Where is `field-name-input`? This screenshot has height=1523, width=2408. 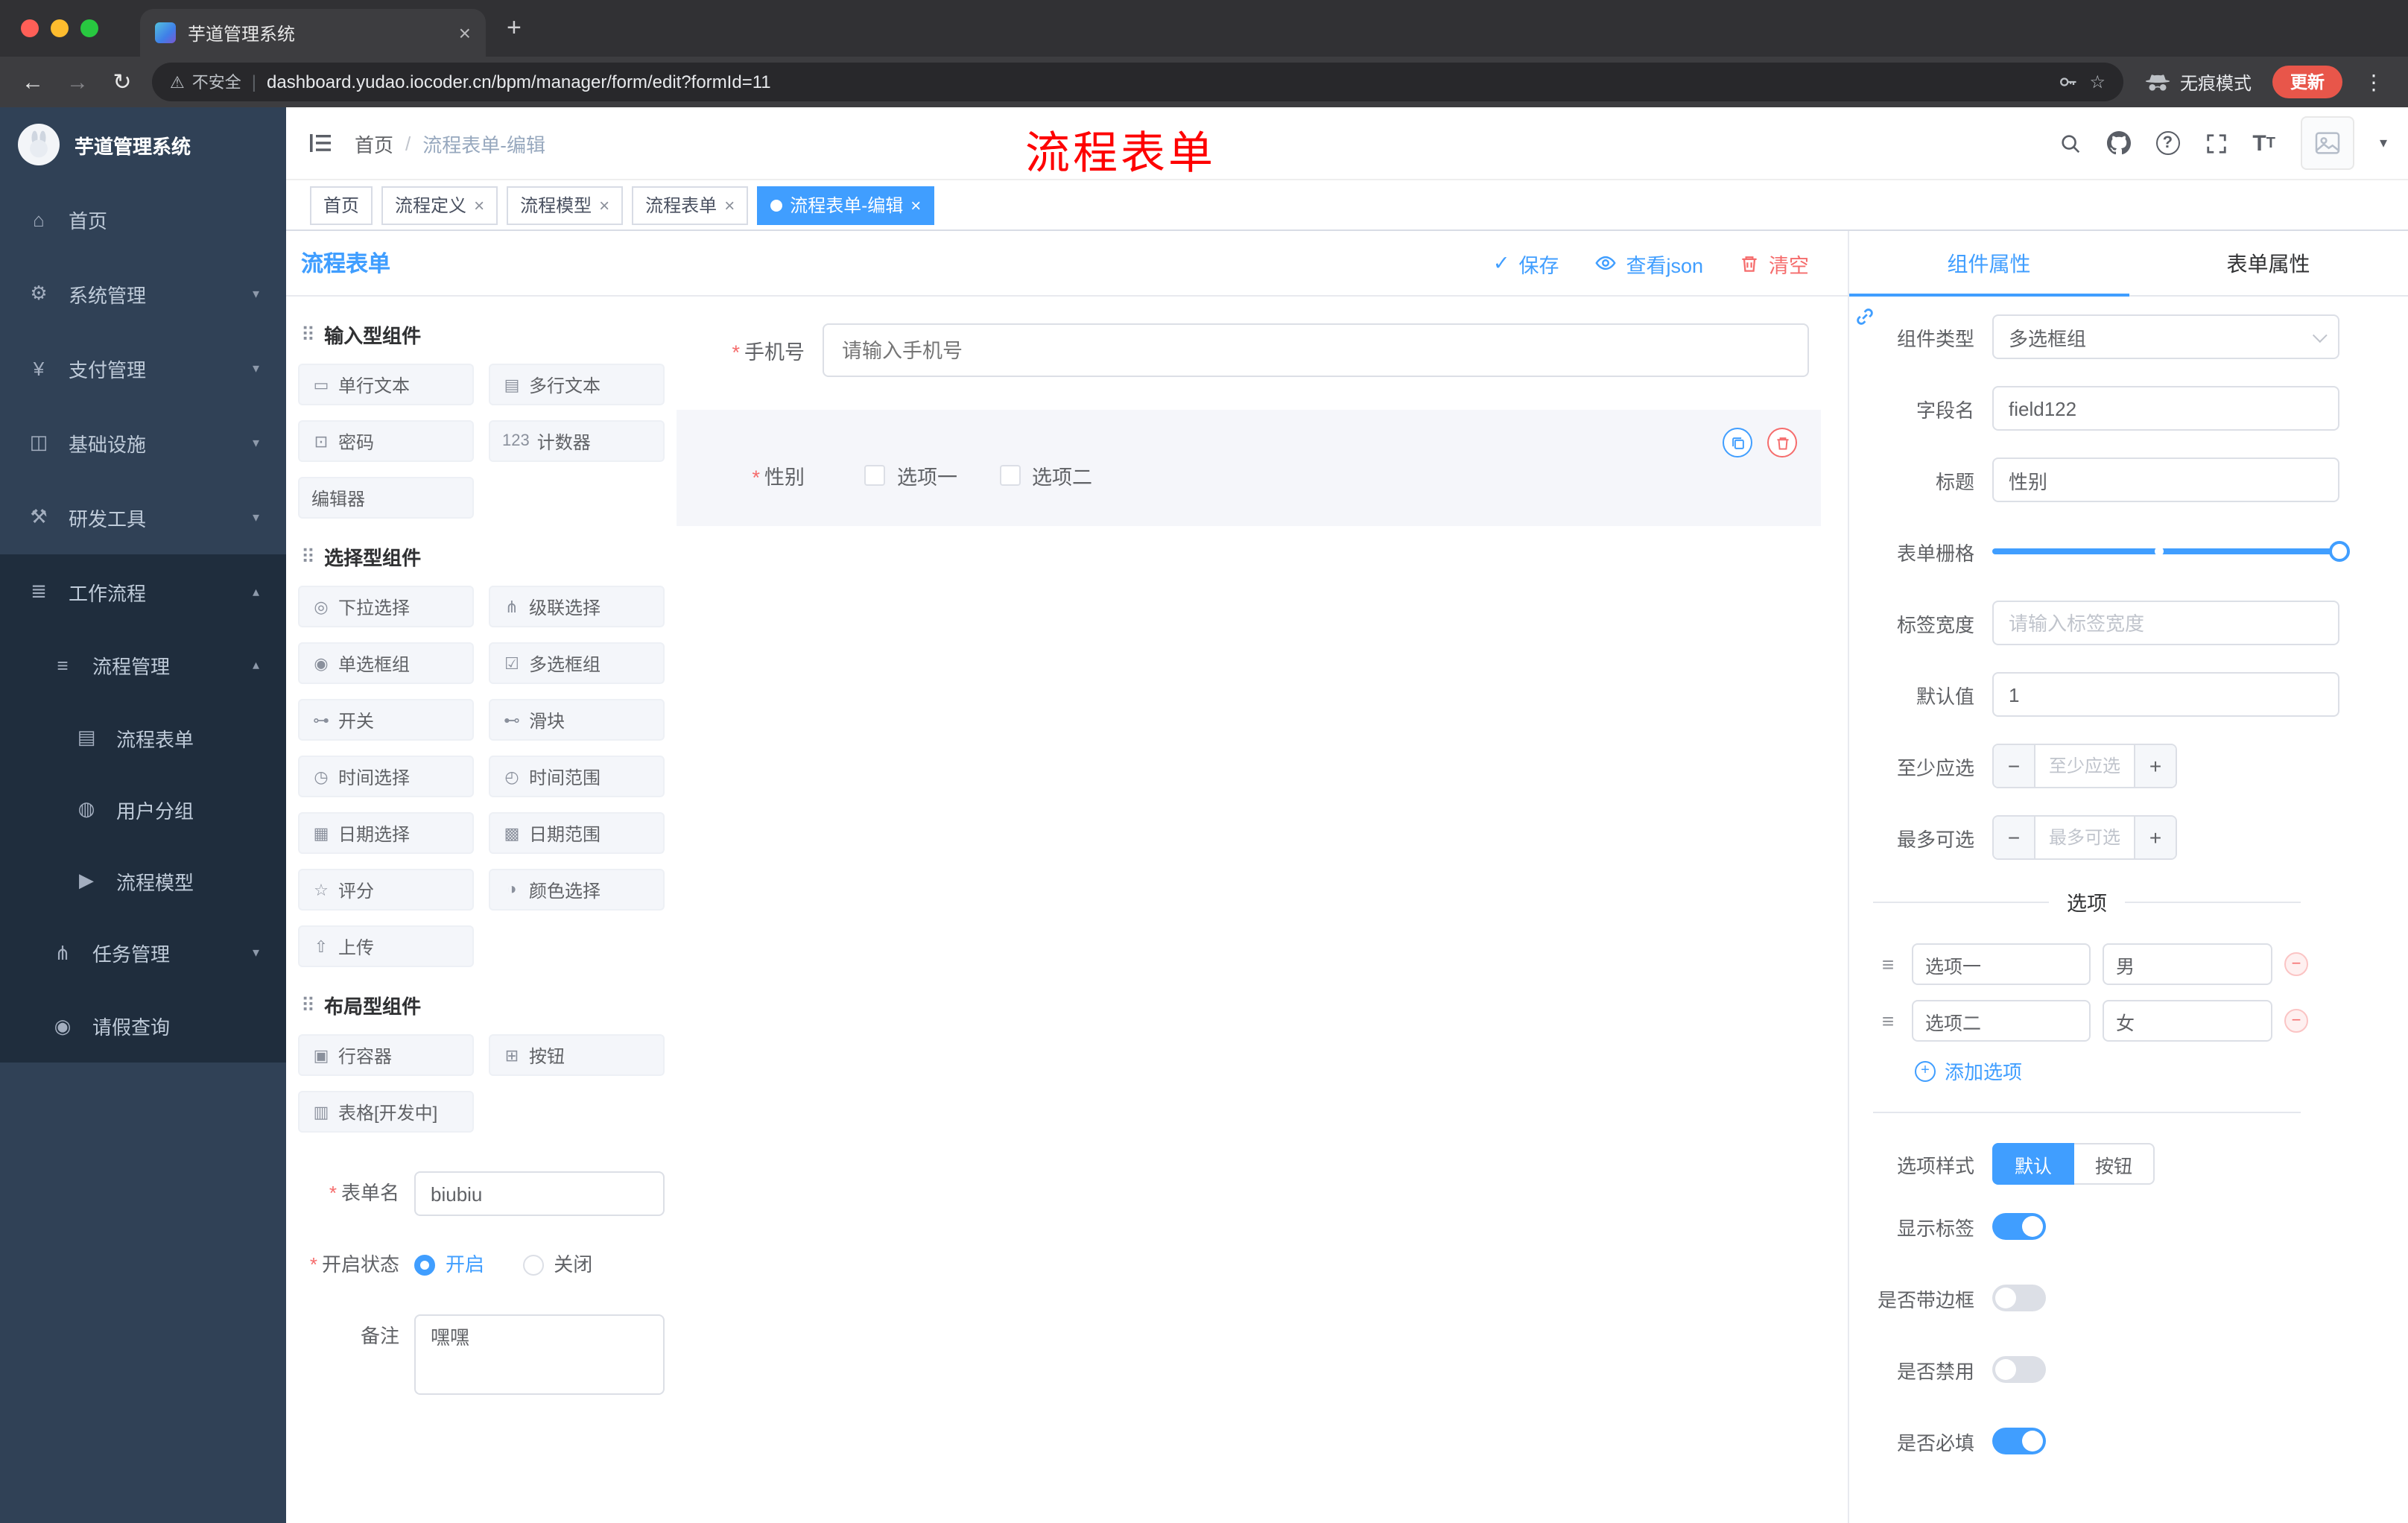 field-name-input is located at coordinates (2165, 409).